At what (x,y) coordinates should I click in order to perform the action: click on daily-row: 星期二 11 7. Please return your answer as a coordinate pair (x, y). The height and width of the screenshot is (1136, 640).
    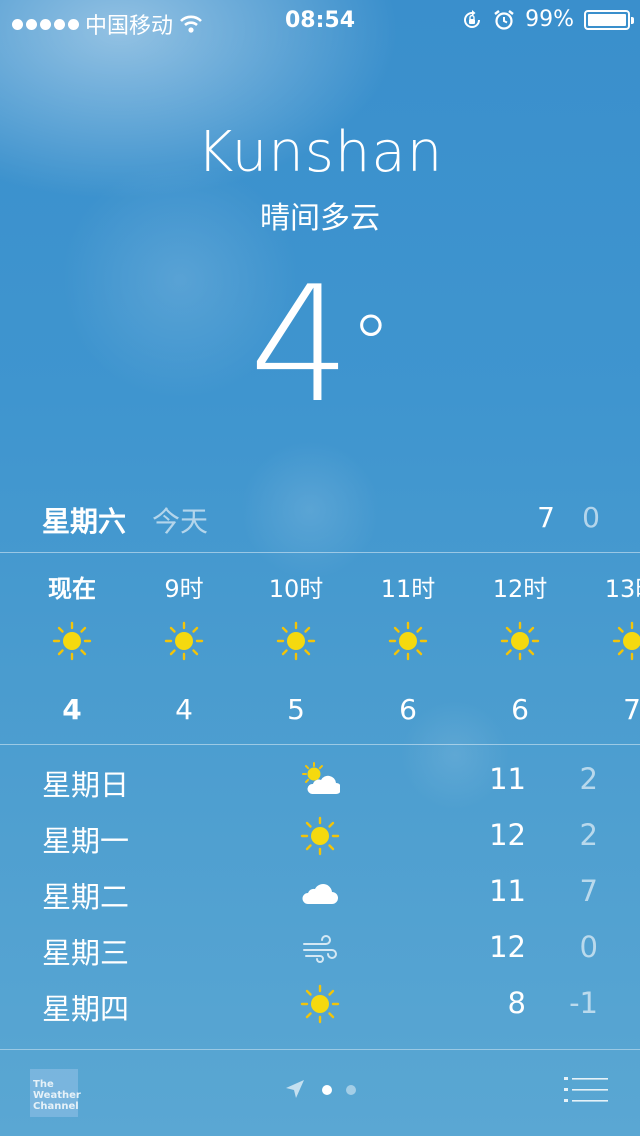
    Looking at the image, I should click on (320, 892).